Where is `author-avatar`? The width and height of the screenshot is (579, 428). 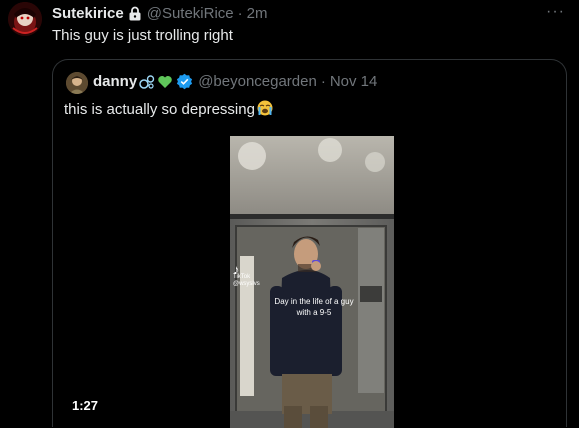
author-avatar is located at coordinates (25, 19).